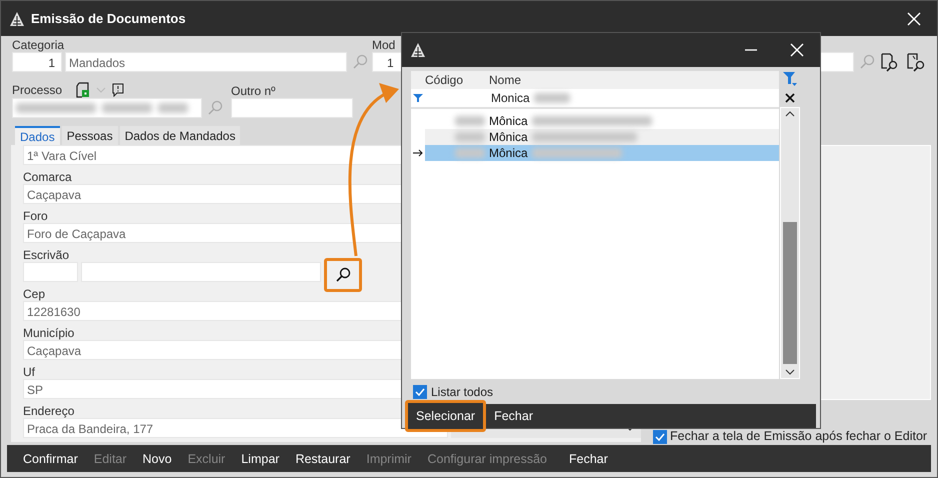  Describe the element at coordinates (109, 18) in the screenshot. I see `window-title: Emissão de Documentos` at that location.